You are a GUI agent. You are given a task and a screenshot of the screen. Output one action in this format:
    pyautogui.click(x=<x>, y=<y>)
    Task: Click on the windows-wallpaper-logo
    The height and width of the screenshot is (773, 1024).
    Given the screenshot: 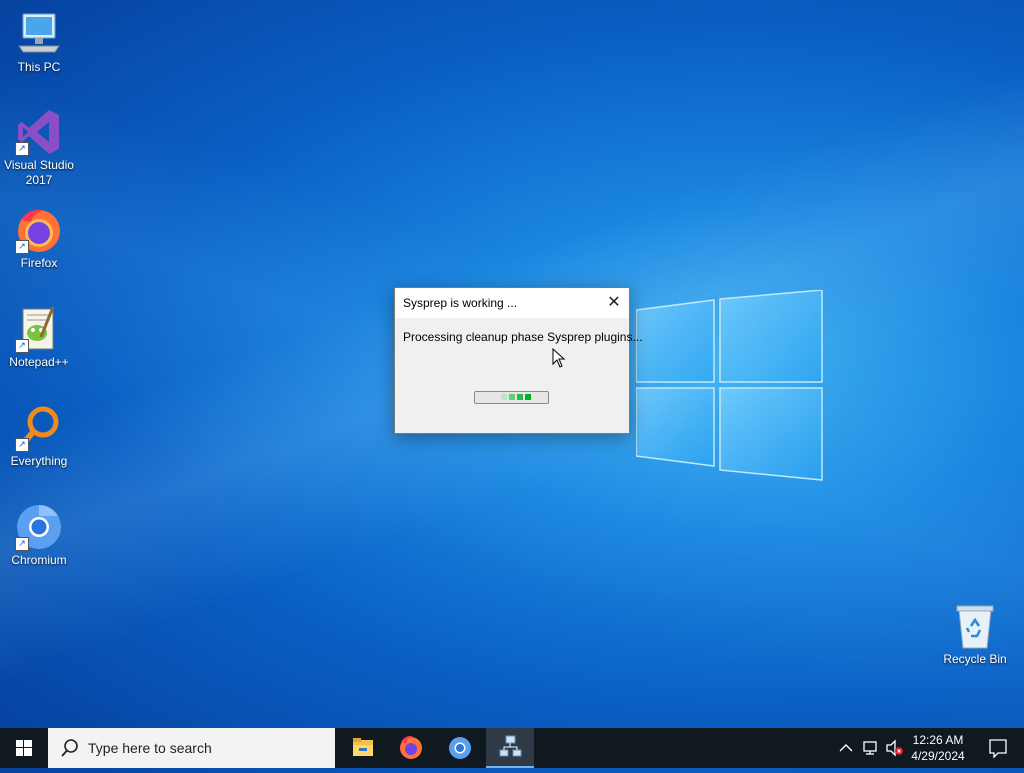 What is the action you would take?
    pyautogui.click(x=729, y=385)
    